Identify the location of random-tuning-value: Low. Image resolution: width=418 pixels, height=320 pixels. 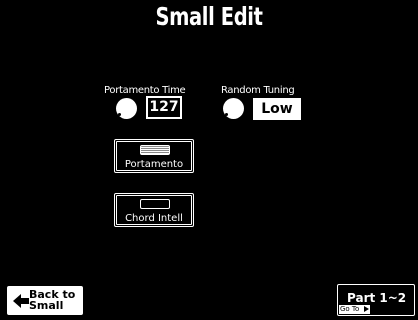
(277, 109).